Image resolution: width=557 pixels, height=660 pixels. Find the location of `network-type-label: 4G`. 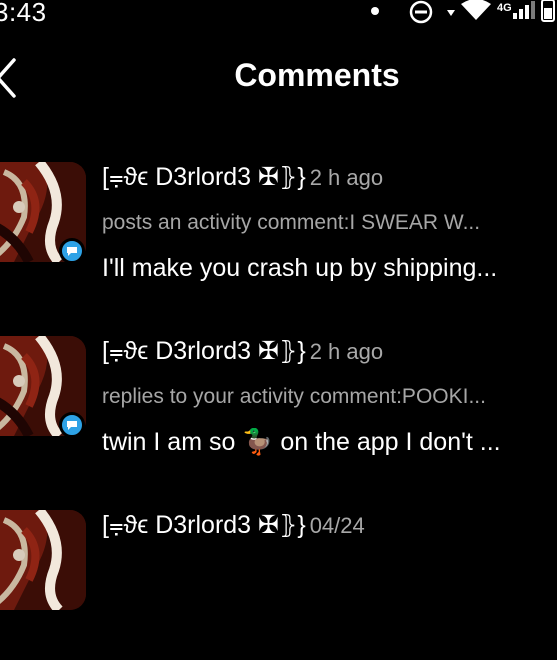

network-type-label: 4G is located at coordinates (504, 8).